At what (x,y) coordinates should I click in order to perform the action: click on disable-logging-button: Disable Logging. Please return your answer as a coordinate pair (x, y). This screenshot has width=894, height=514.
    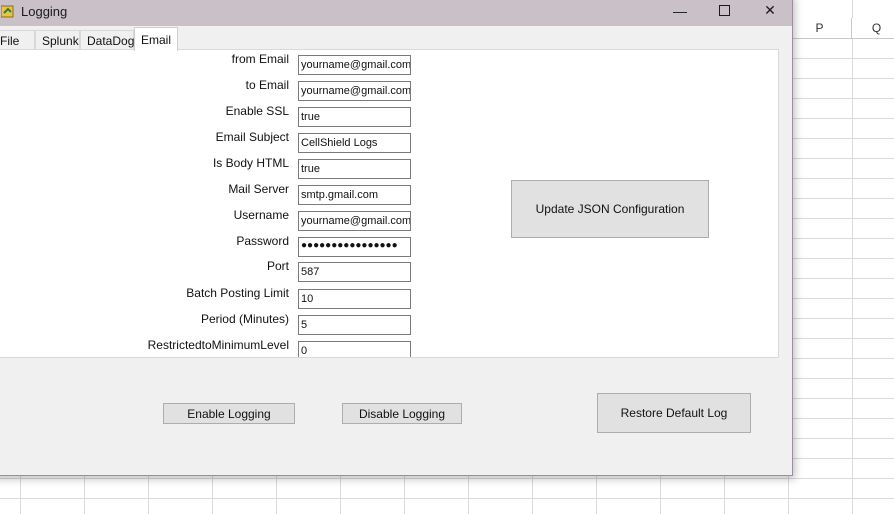
    Looking at the image, I should click on (402, 413).